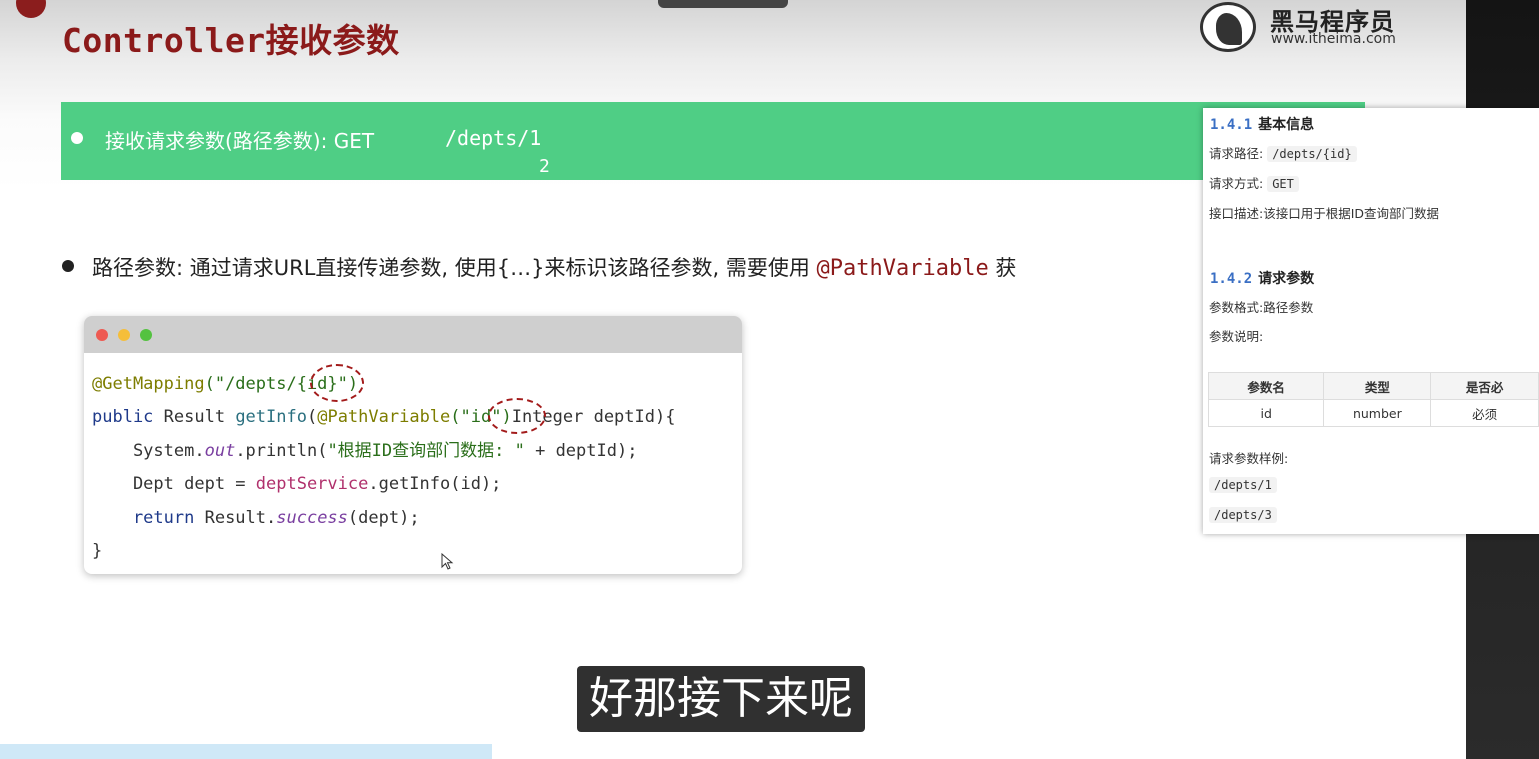  Describe the element at coordinates (240, 141) in the screenshot. I see `banner-text: 接收请求参数(路径参数): GET` at that location.